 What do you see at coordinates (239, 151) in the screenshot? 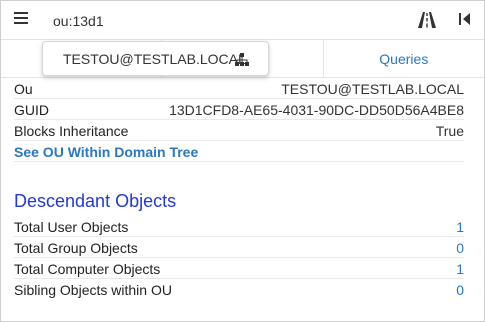
I see `see-tree-row: See OU Within Domain Tree` at bounding box center [239, 151].